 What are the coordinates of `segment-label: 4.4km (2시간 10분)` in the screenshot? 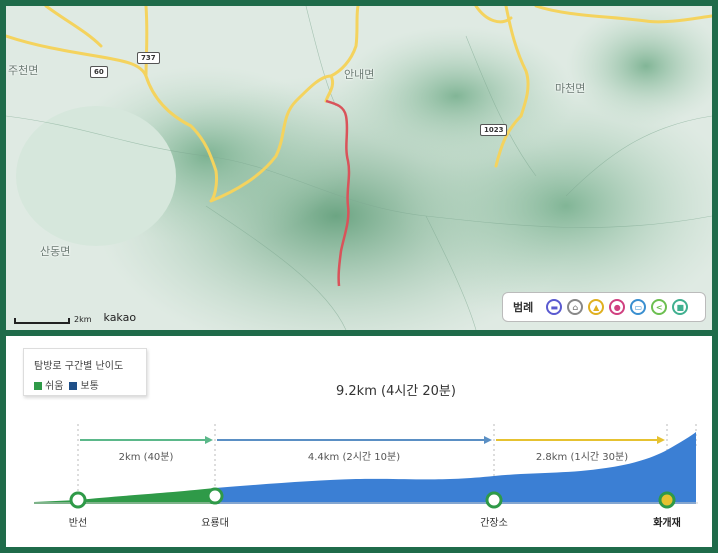 It's located at (354, 457).